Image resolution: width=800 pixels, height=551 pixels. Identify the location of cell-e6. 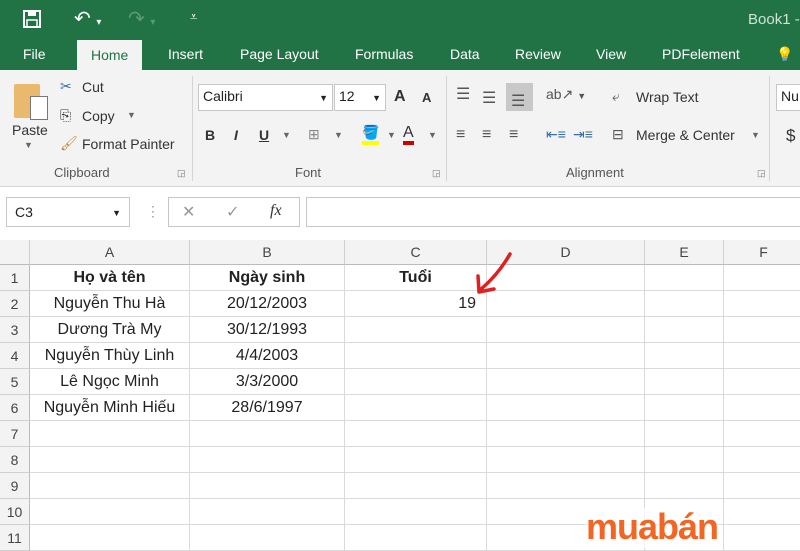
(684, 408).